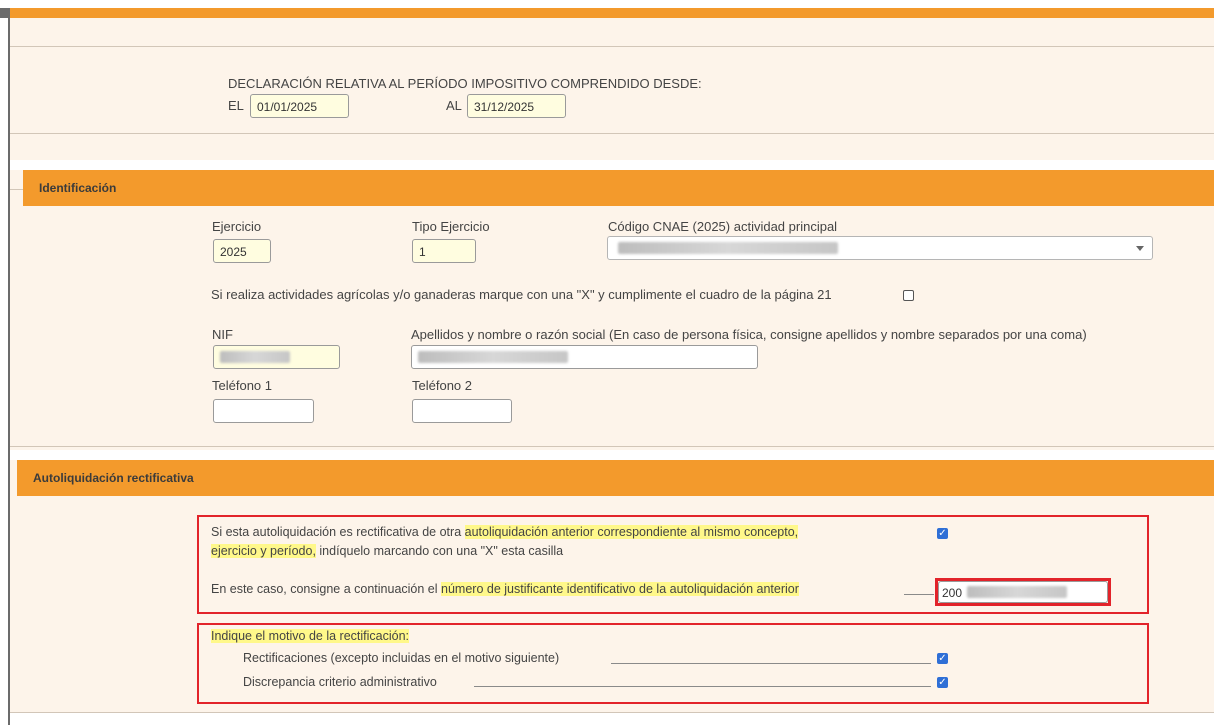 The width and height of the screenshot is (1214, 725). What do you see at coordinates (113, 478) in the screenshot?
I see `rectificativa-title: Autoliquidación rectificativa` at bounding box center [113, 478].